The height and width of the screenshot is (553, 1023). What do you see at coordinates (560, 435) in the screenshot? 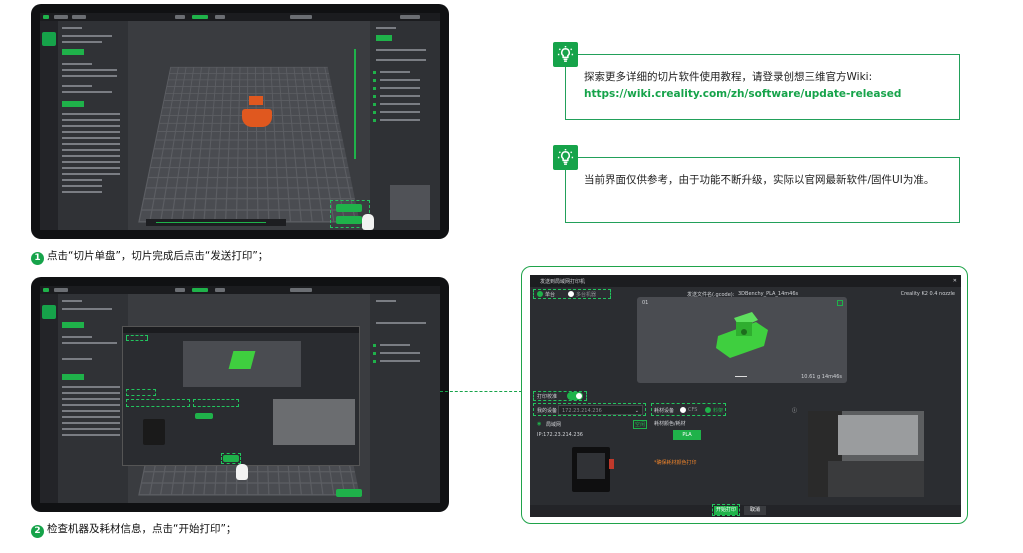
I see `ip-address: IP:172.23.214.236` at bounding box center [560, 435].